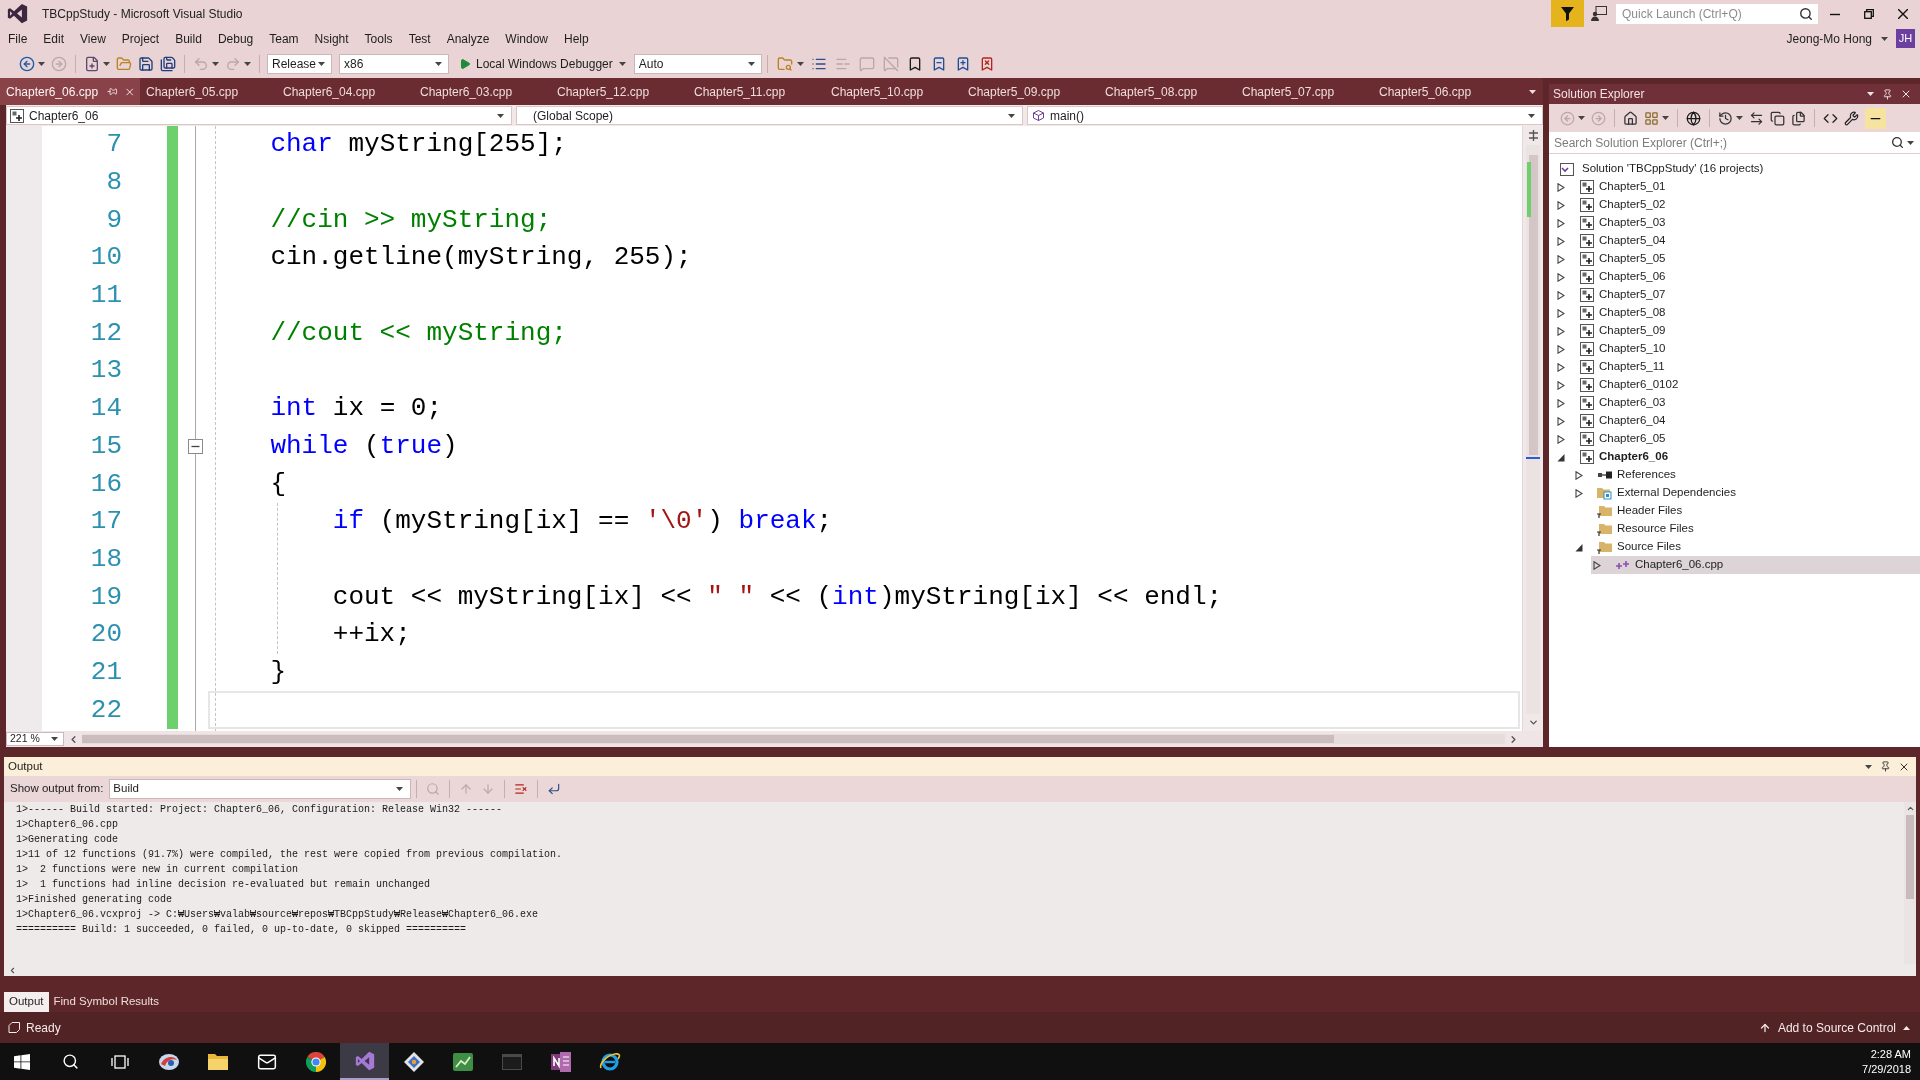 The image size is (1920, 1080). I want to click on user-avatar: JH, so click(1905, 38).